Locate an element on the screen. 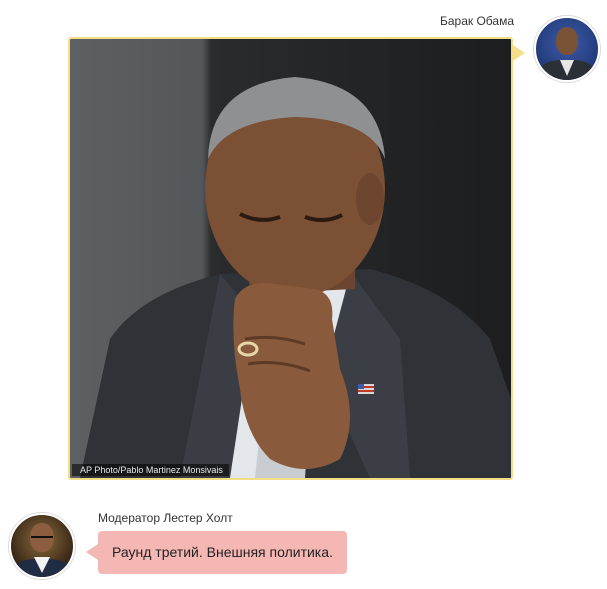  lester-holt-avatar is located at coordinates (42, 546).